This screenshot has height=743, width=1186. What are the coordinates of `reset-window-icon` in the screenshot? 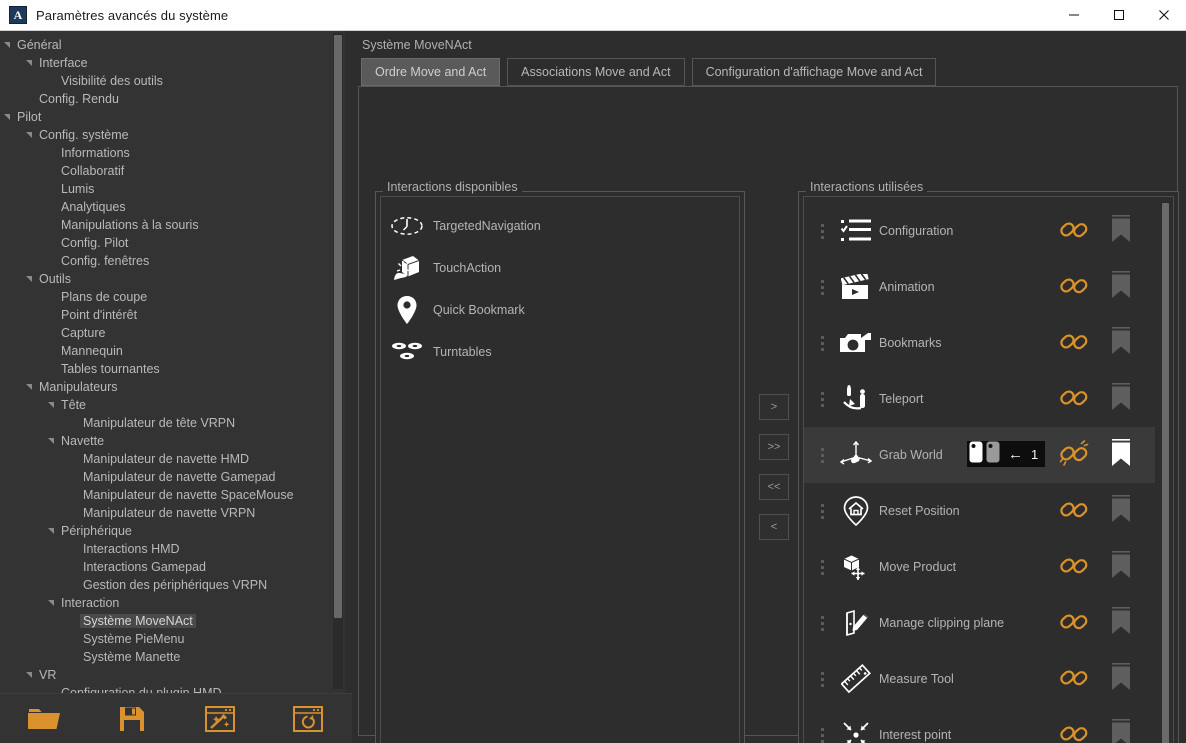 It's located at (308, 718).